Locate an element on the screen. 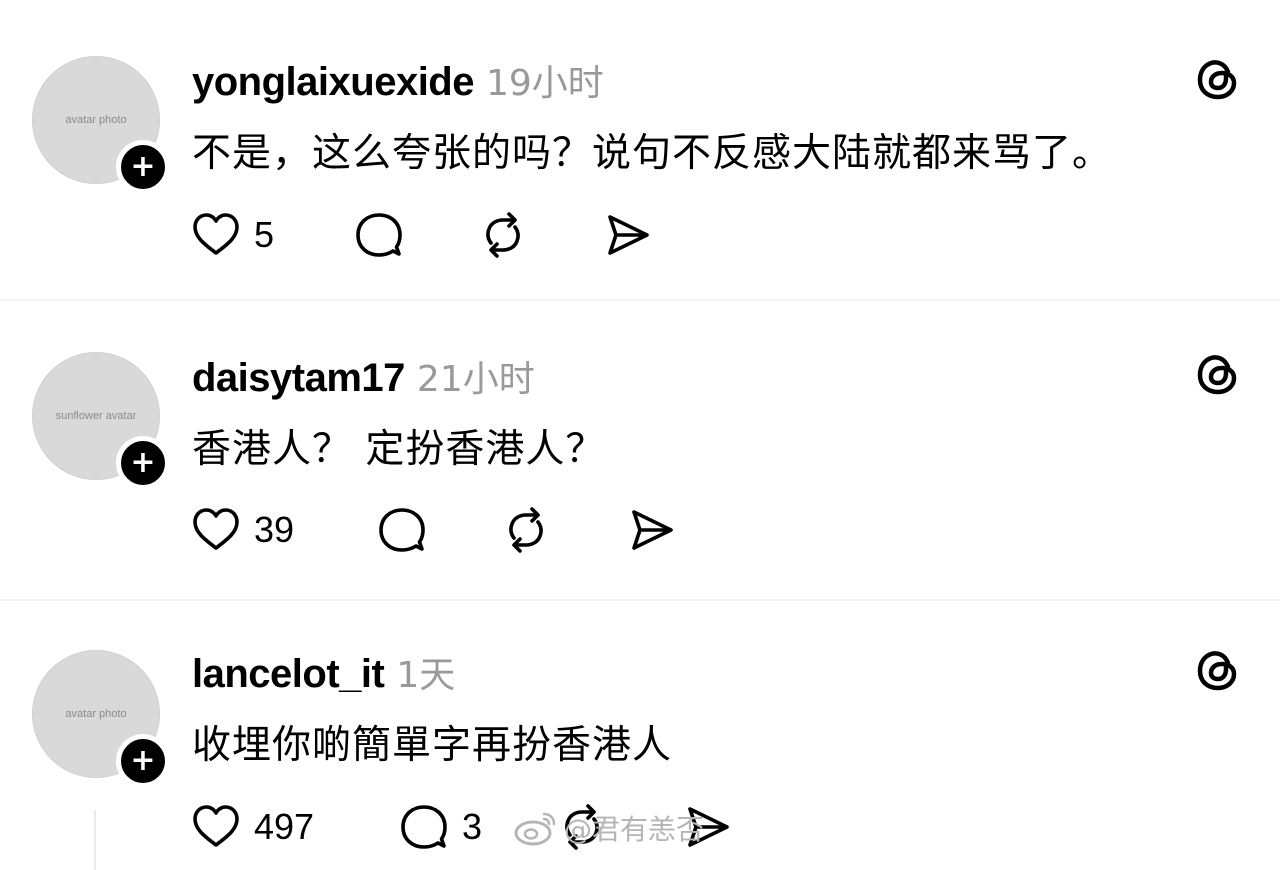  reply-button: 3 is located at coordinates (440, 827).